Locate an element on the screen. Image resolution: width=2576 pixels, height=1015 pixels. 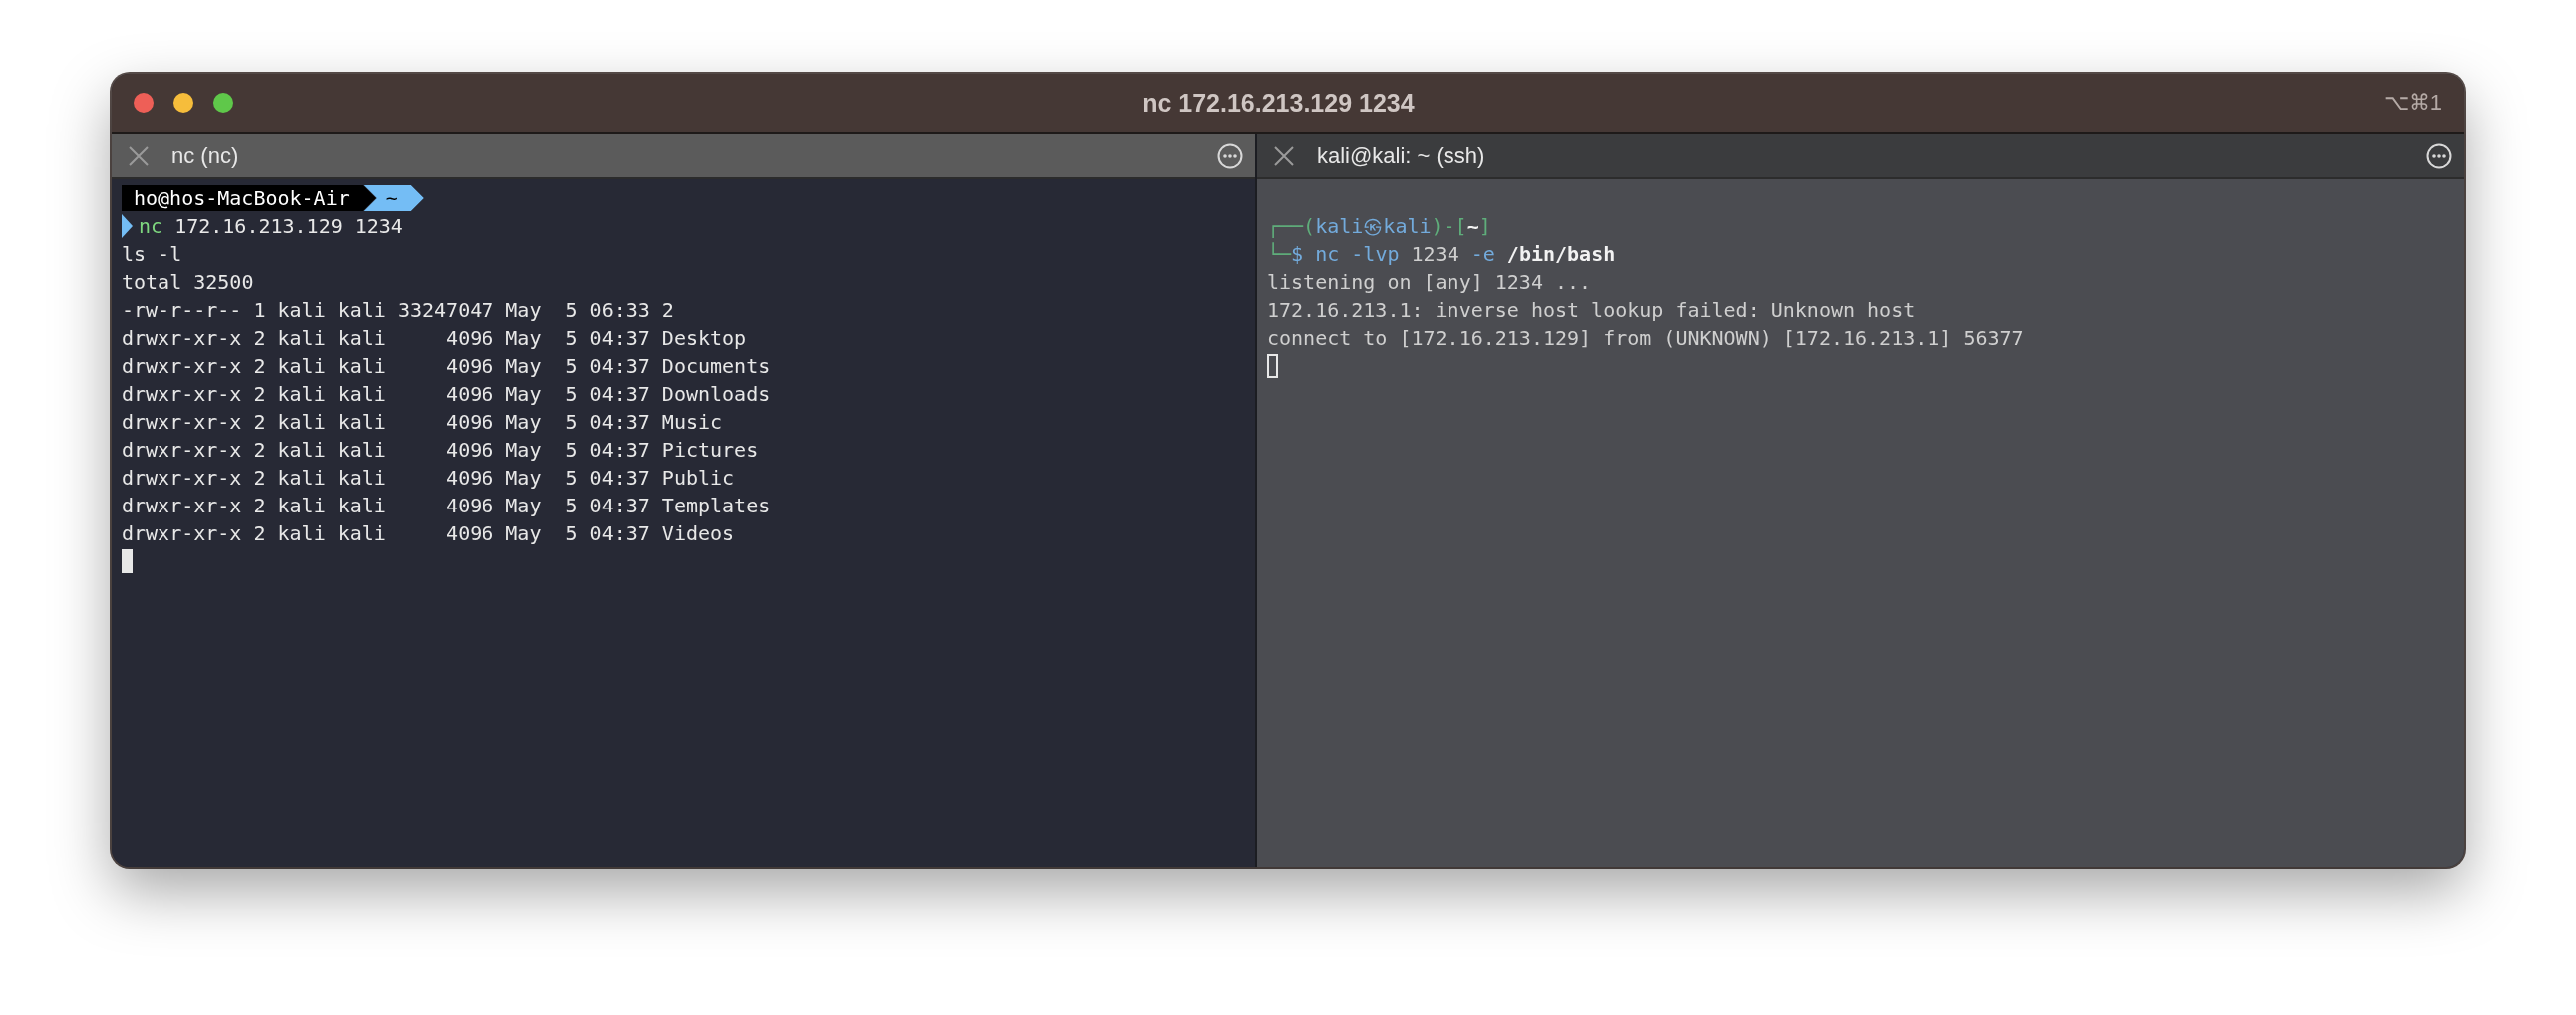
prompt-user-segment: ho@hos-MacBook-Air is located at coordinates (249, 198).